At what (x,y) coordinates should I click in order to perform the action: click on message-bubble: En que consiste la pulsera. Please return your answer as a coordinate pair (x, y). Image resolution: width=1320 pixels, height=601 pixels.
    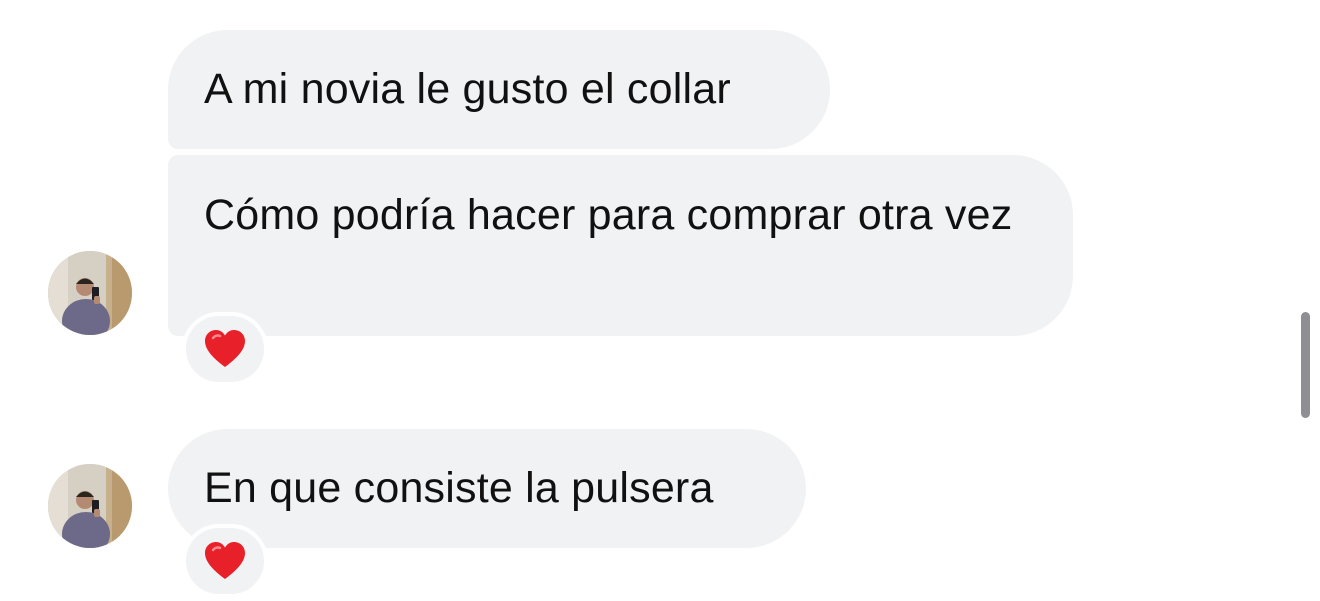
    Looking at the image, I should click on (487, 488).